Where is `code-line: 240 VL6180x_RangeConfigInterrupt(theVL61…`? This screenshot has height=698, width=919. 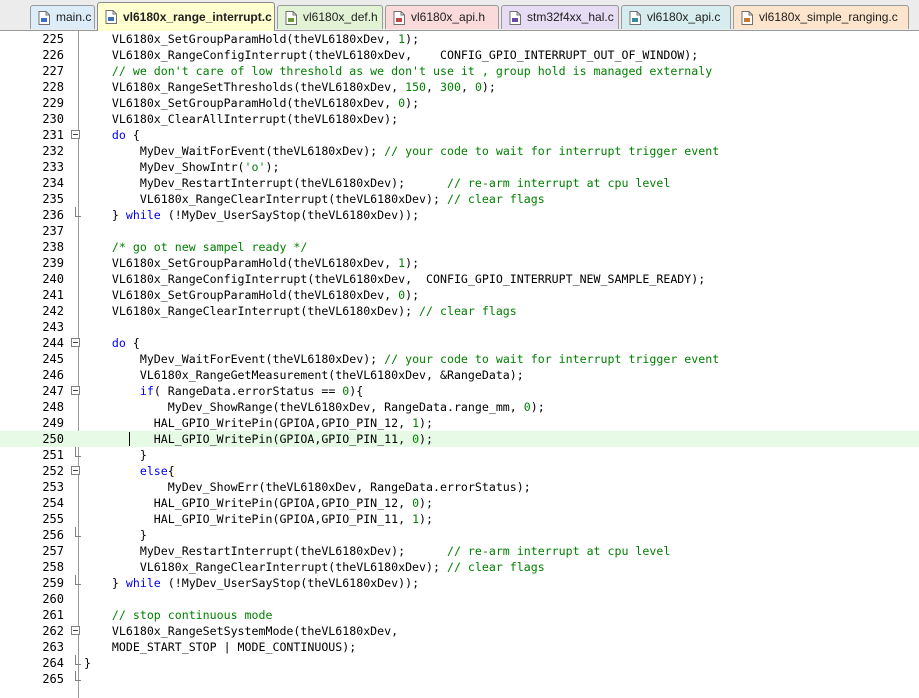 code-line: 240 VL6180x_RangeConfigInterrupt(theVL61… is located at coordinates (459, 279).